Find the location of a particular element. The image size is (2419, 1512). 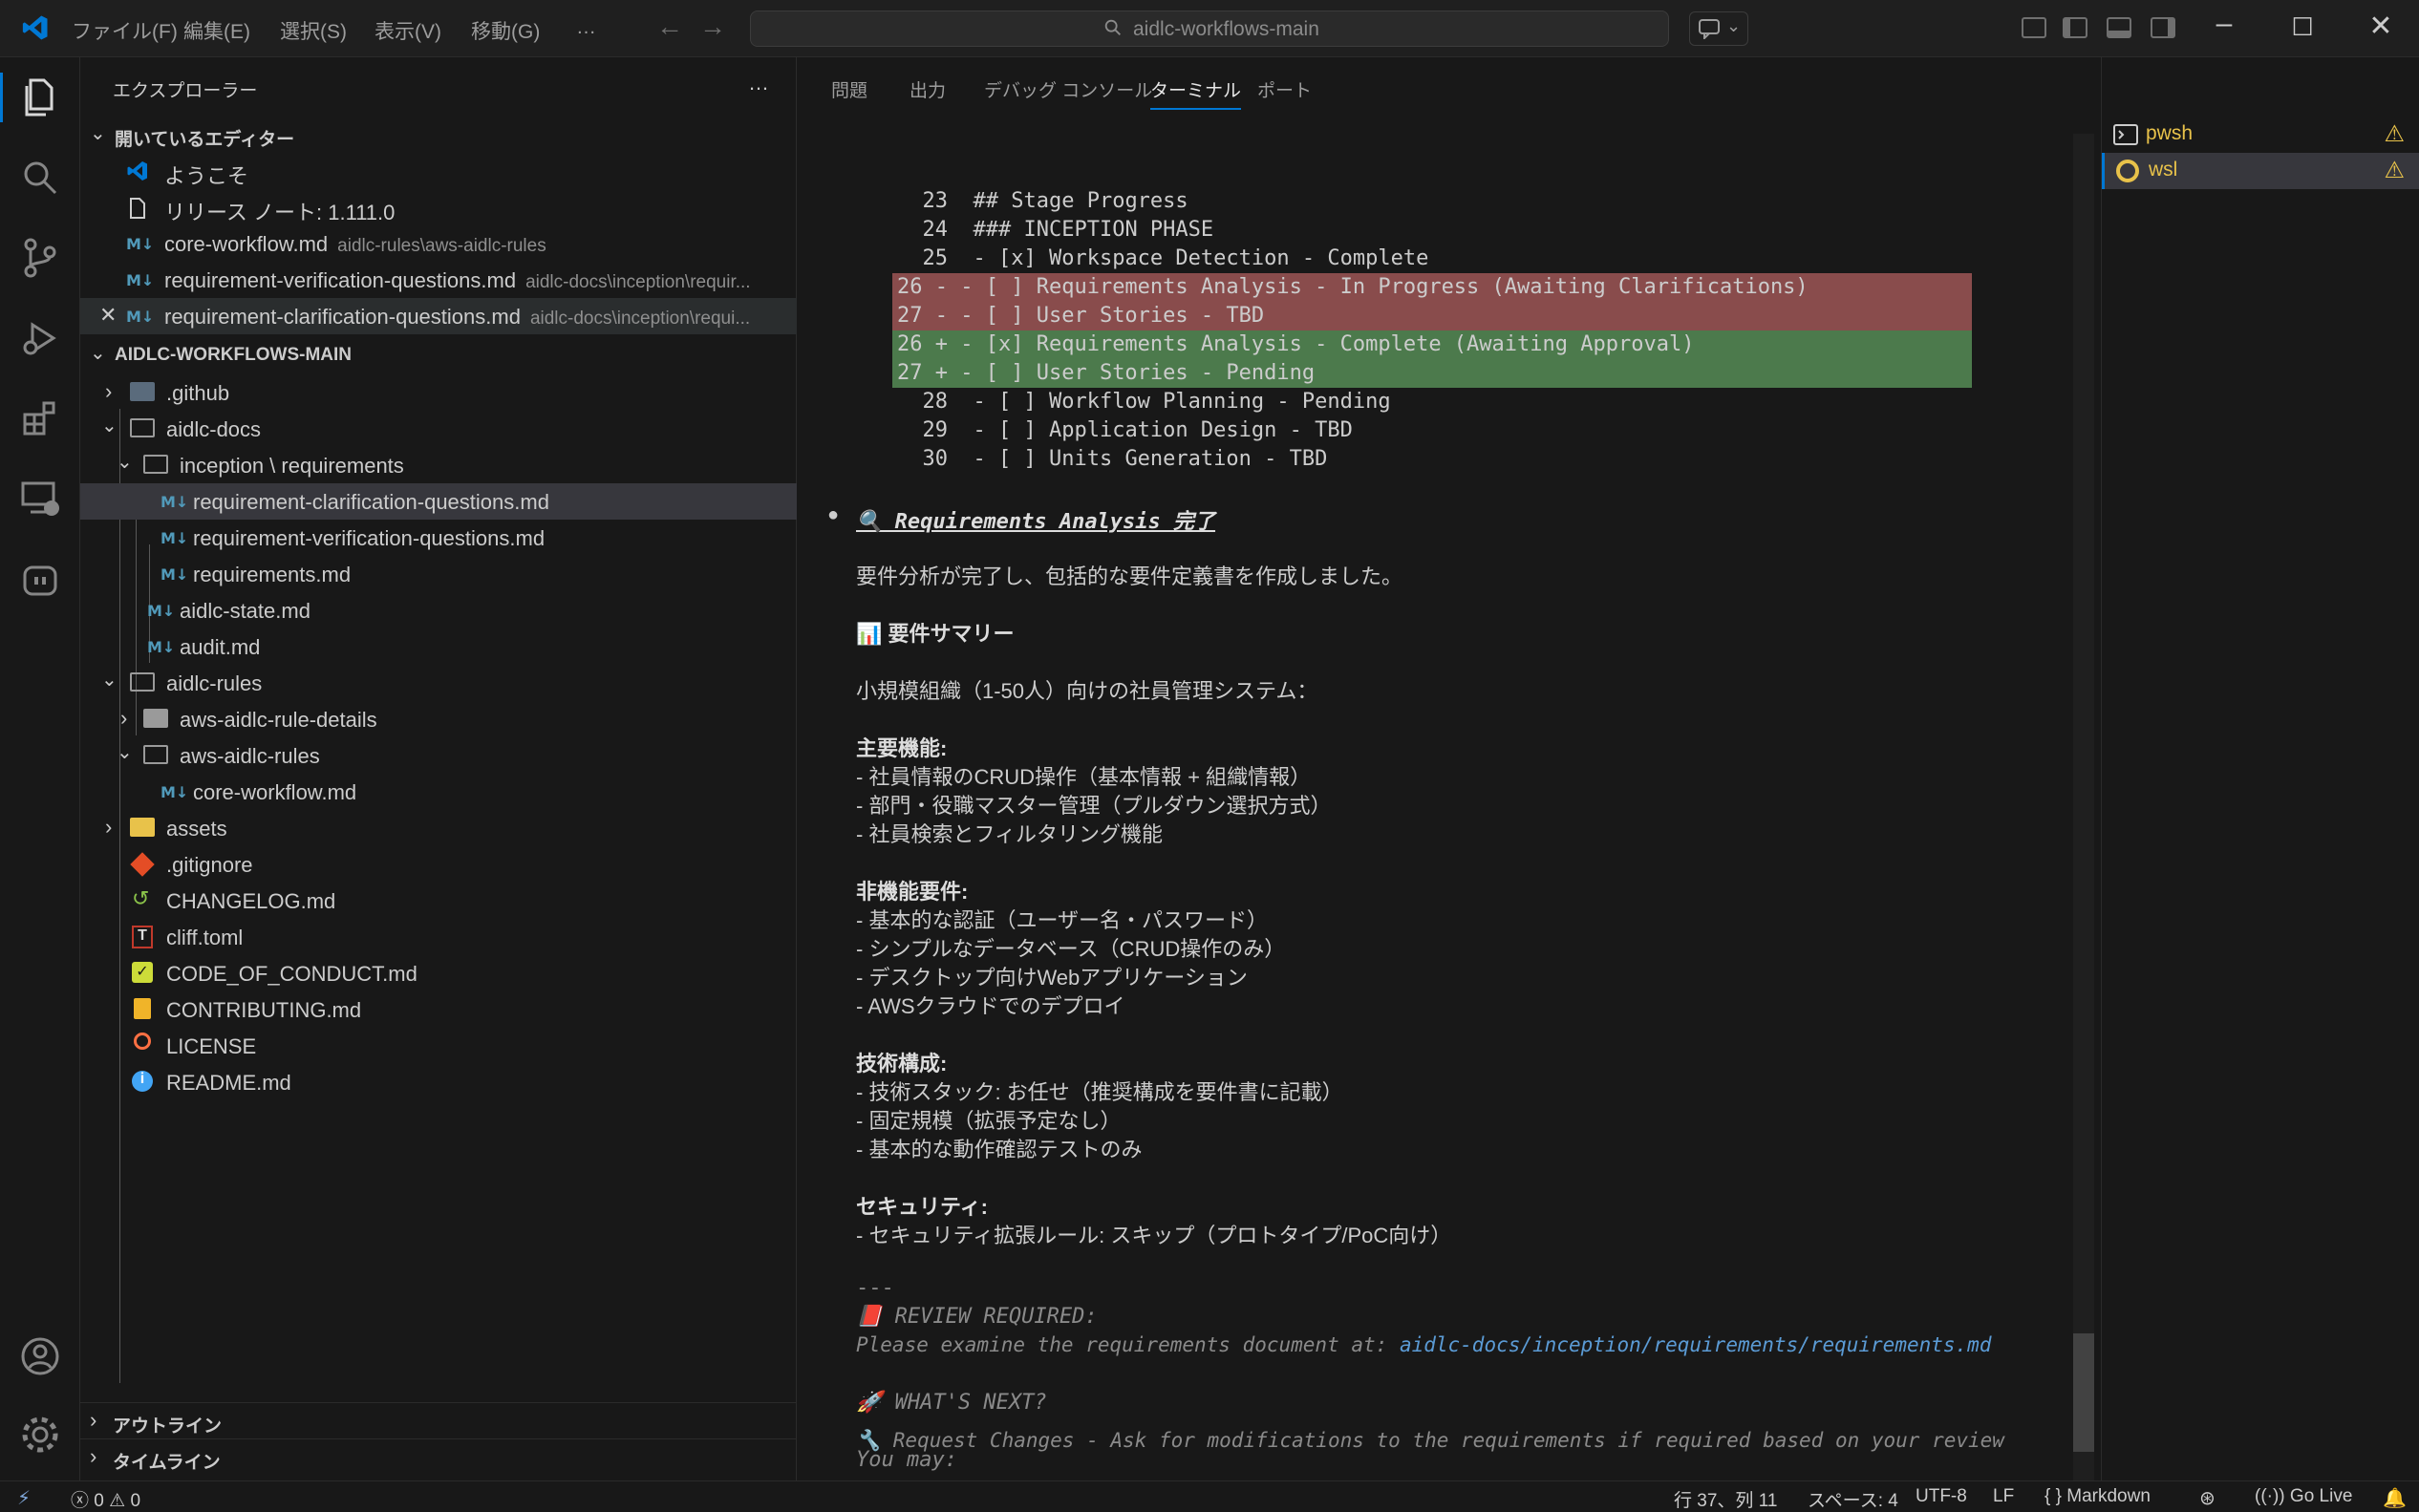

menu-selection: 選択(S) is located at coordinates (314, 30).